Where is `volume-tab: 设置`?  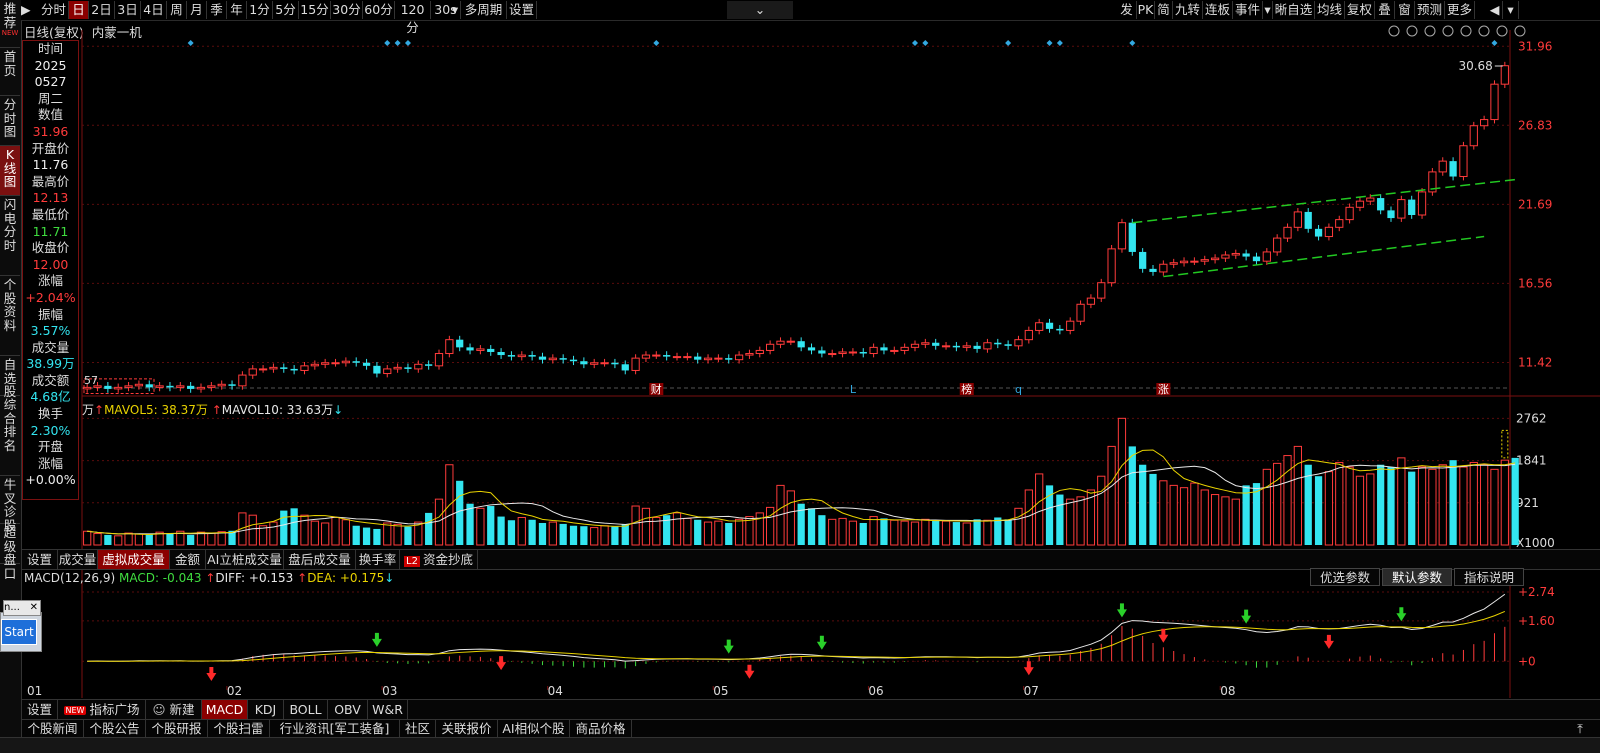
volume-tab: 设置 is located at coordinates (40, 559).